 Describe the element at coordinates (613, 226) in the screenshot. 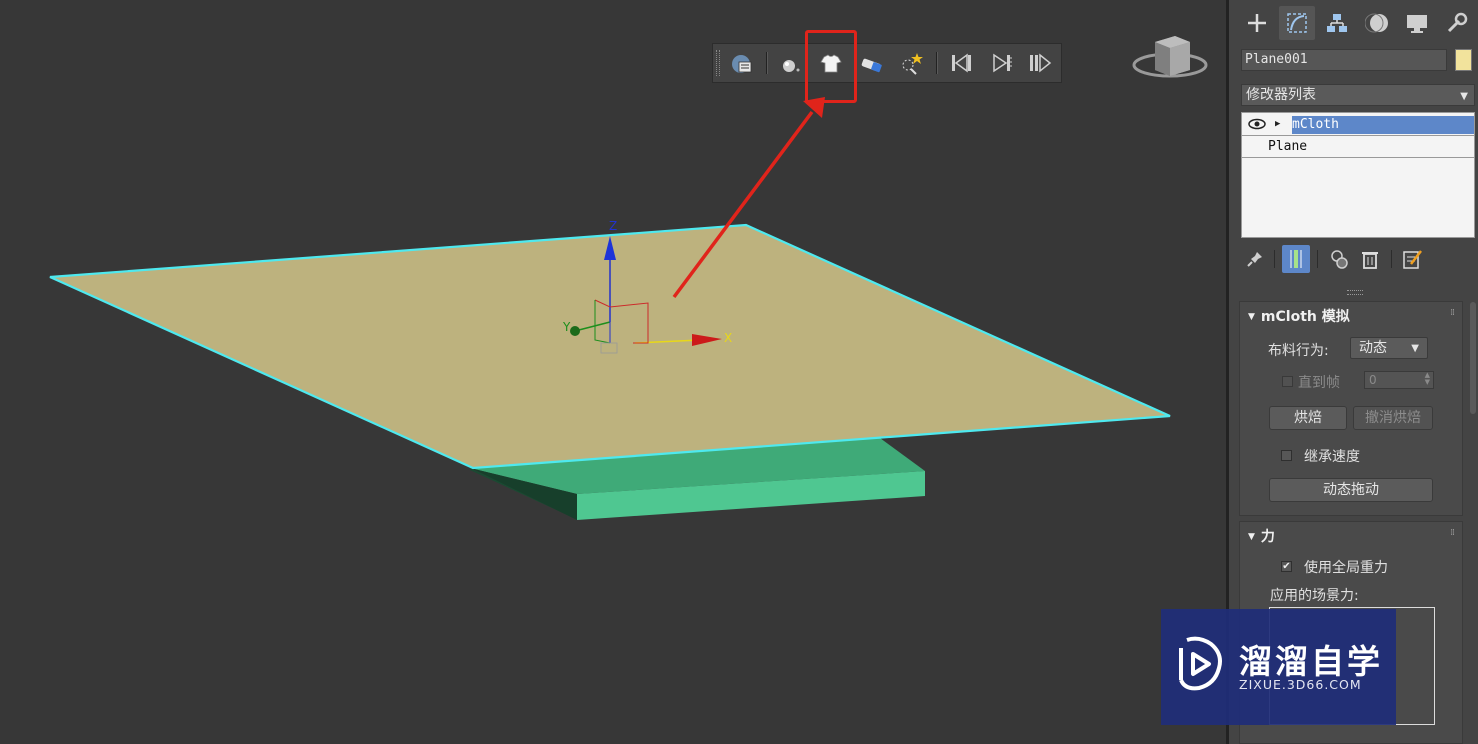

I see `gizmo-z-label: Z` at that location.